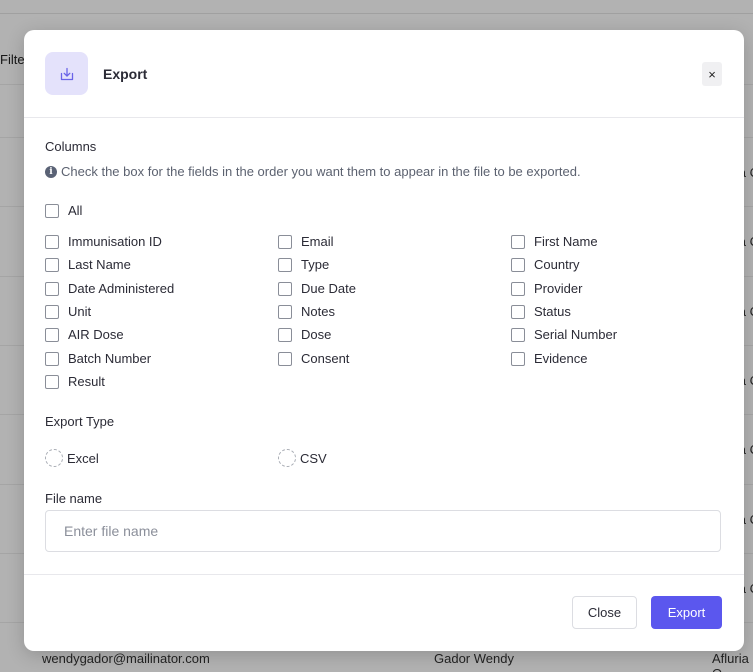  Describe the element at coordinates (552, 311) in the screenshot. I see `checkbox-label: Status` at that location.